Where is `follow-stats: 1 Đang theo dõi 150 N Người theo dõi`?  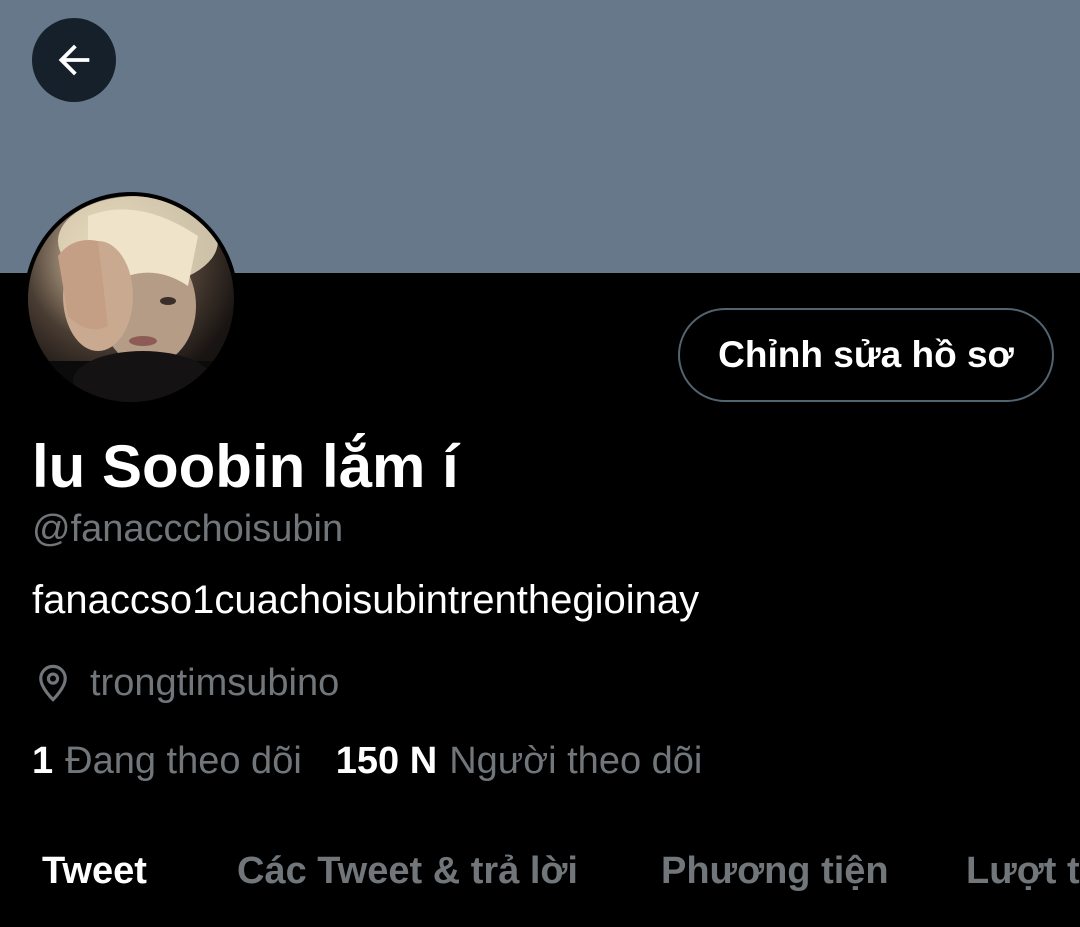 follow-stats: 1 Đang theo dõi 150 N Người theo dõi is located at coordinates (367, 761).